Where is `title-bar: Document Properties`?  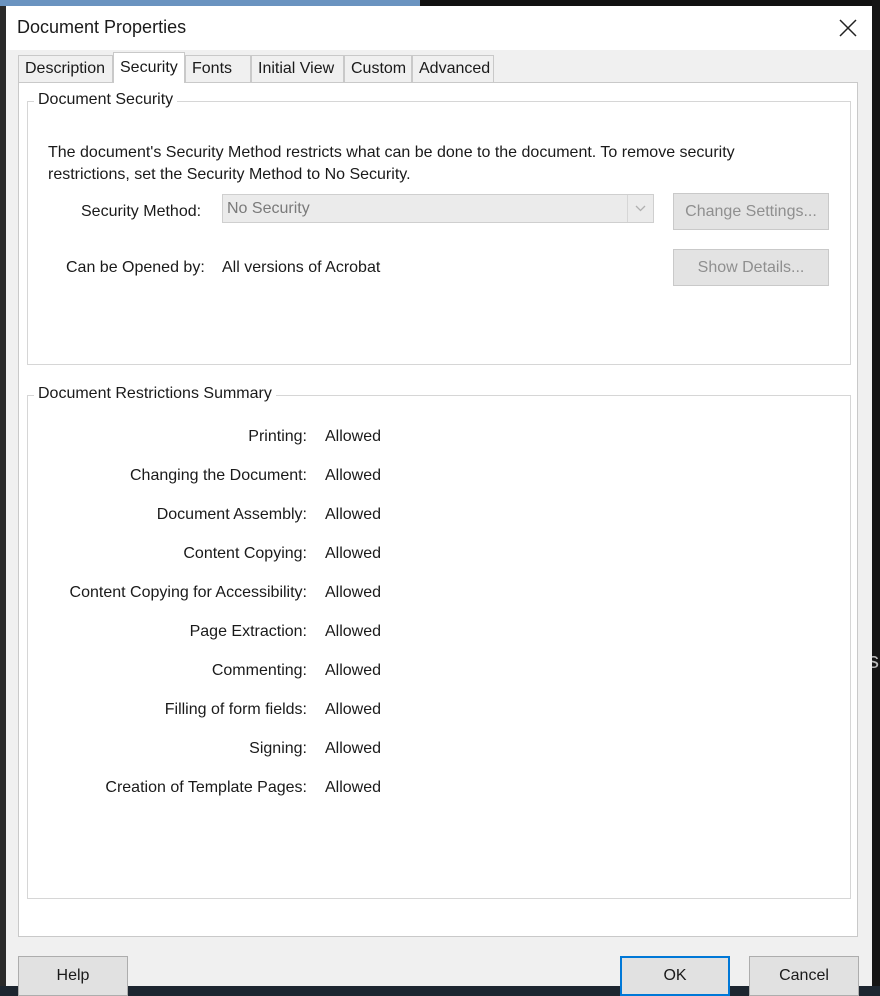
title-bar: Document Properties is located at coordinates (439, 28).